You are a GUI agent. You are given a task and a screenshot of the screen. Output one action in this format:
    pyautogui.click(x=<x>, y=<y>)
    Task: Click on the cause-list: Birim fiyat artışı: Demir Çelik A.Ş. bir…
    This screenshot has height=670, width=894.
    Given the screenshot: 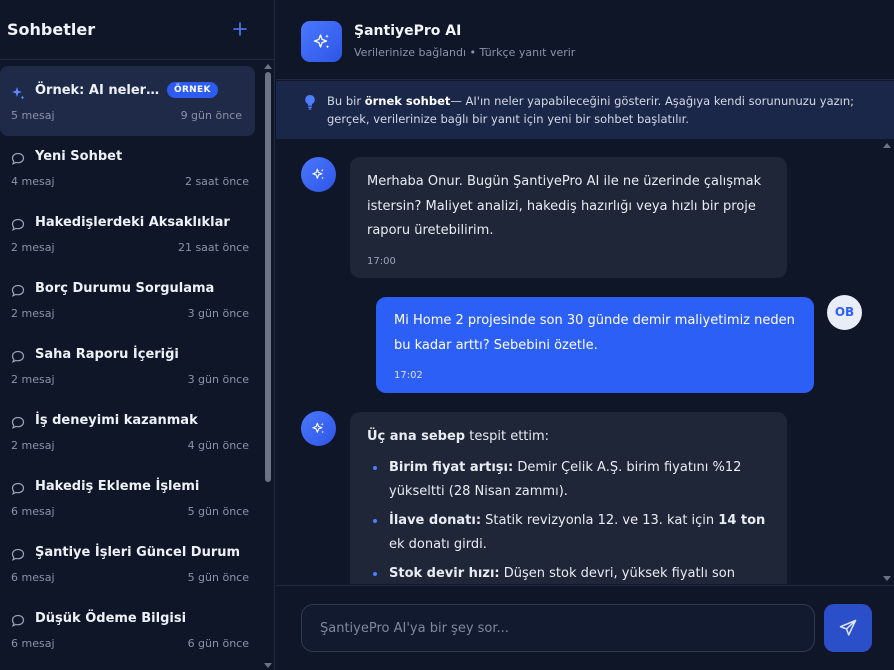 What is the action you would take?
    pyautogui.click(x=568, y=520)
    